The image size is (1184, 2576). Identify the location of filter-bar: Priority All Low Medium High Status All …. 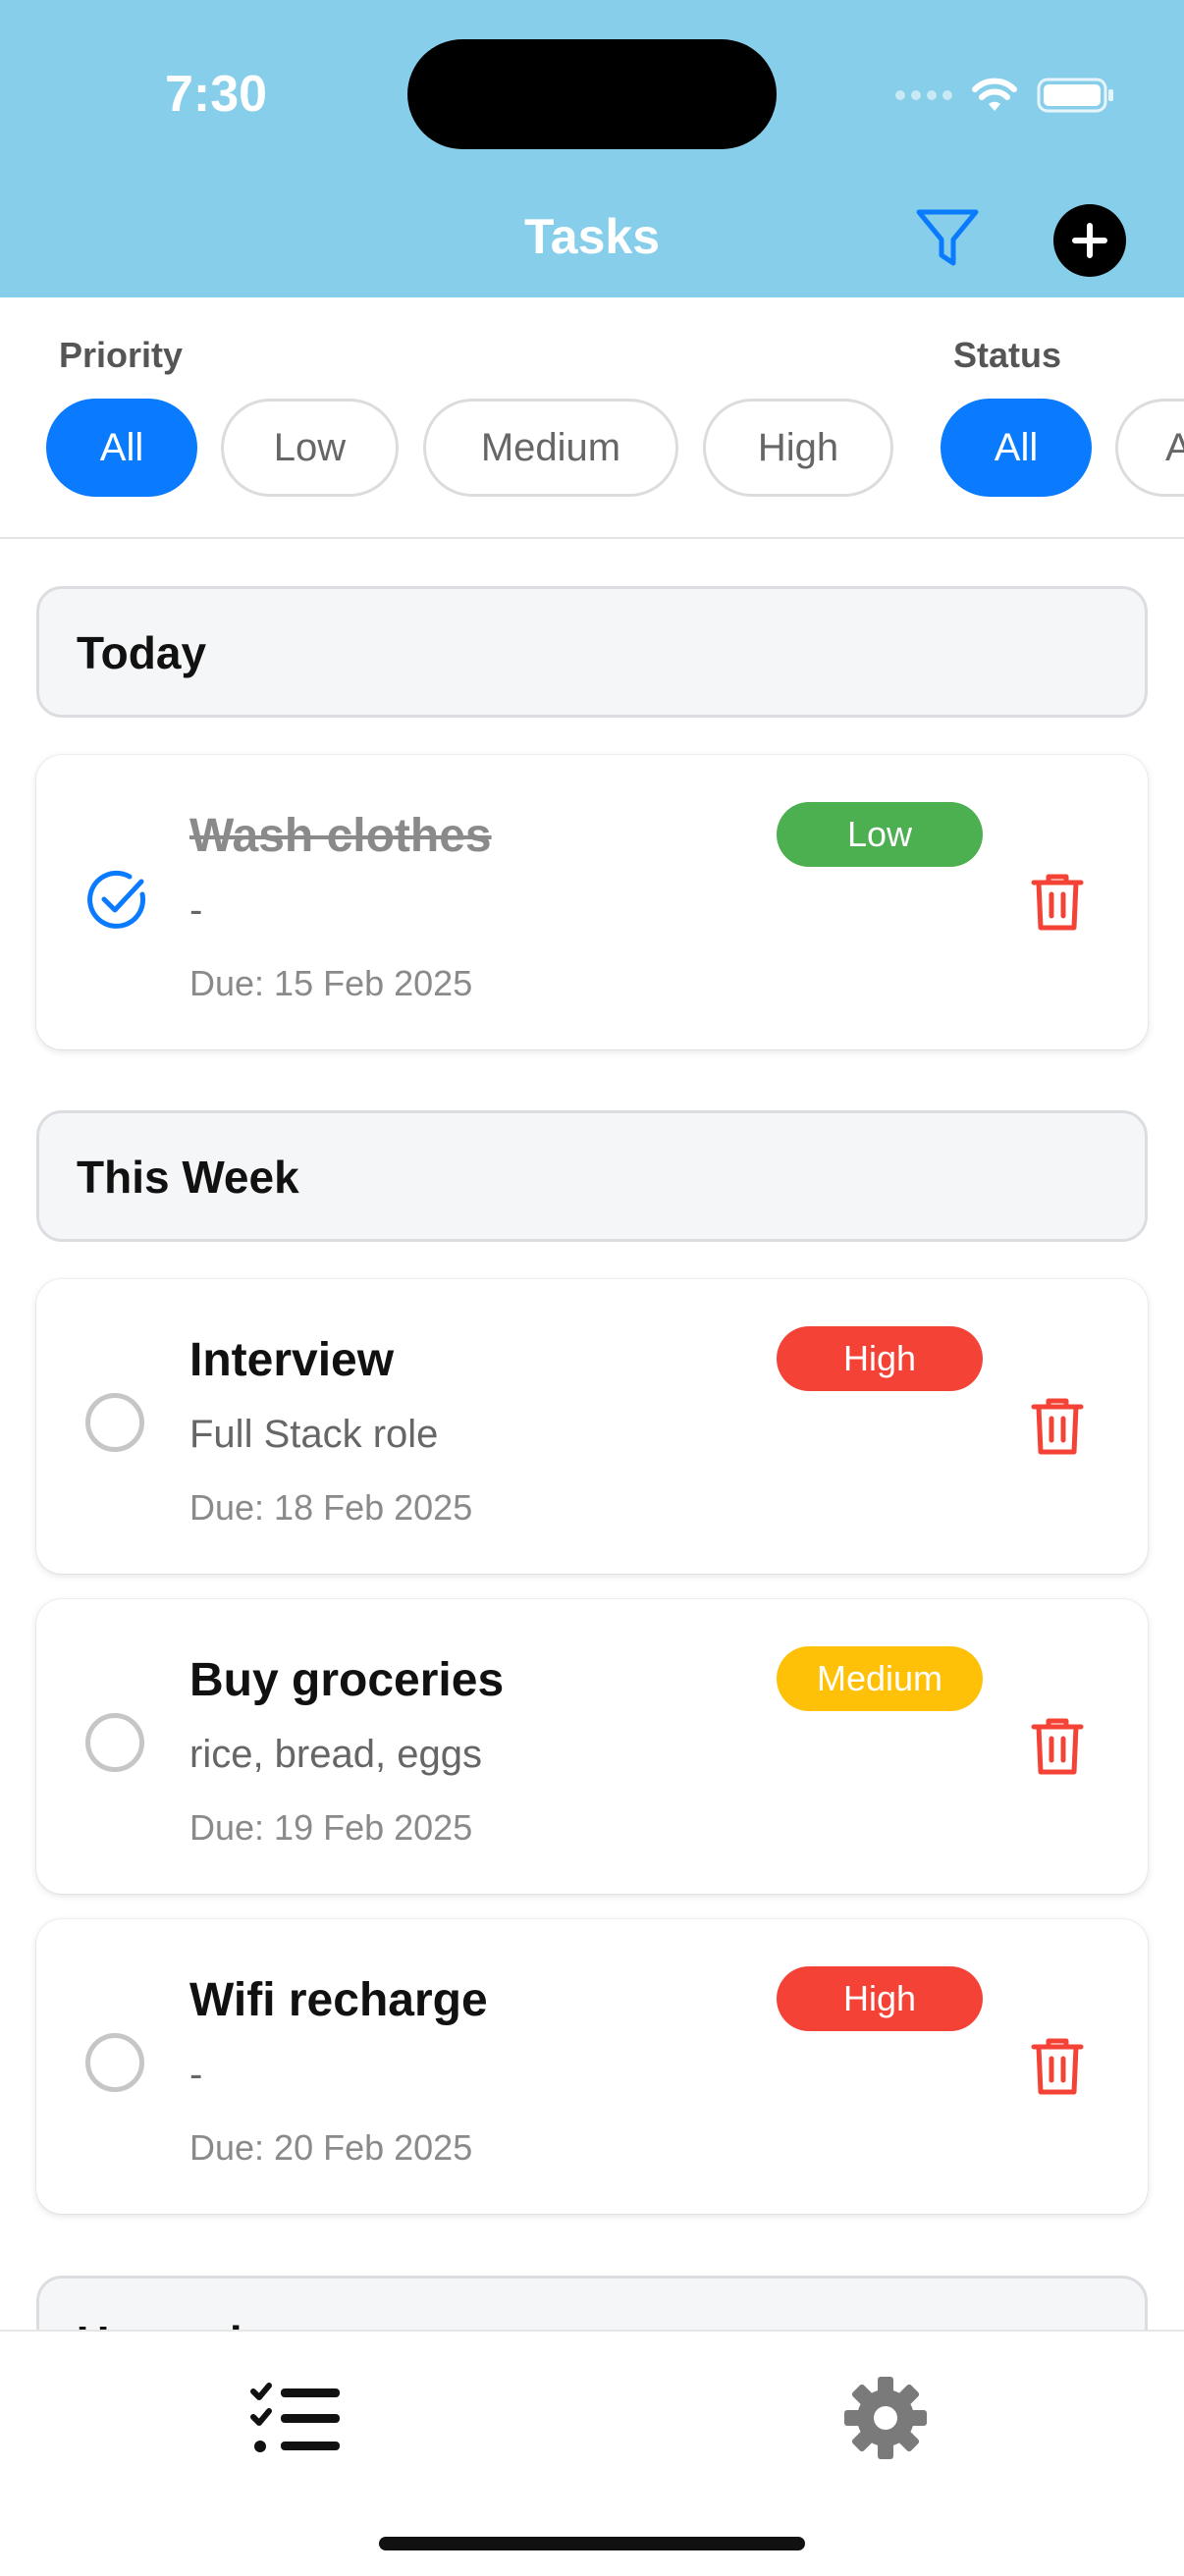
(592, 418).